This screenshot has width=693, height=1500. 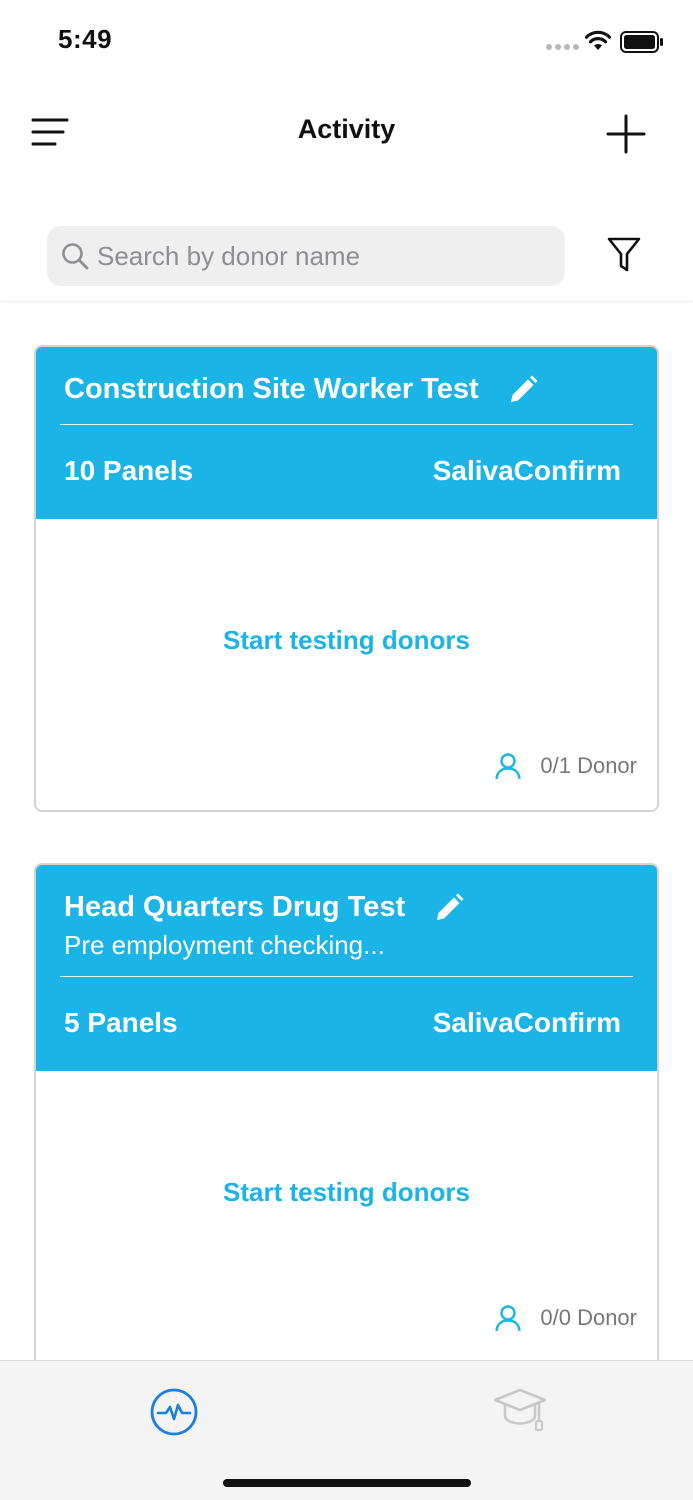 I want to click on page-title: Activity, so click(x=346, y=129).